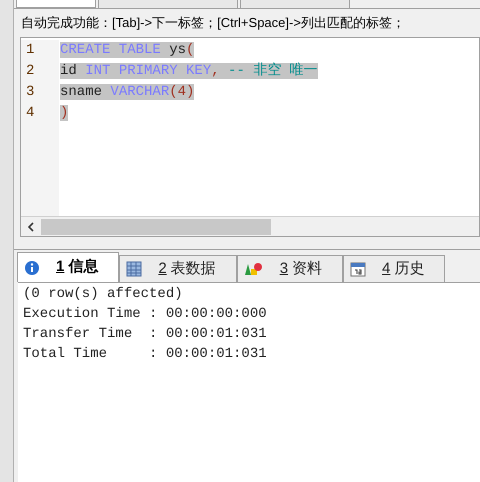 The width and height of the screenshot is (480, 482). Describe the element at coordinates (178, 268) in the screenshot. I see `result-tab: 2 表数据` at that location.